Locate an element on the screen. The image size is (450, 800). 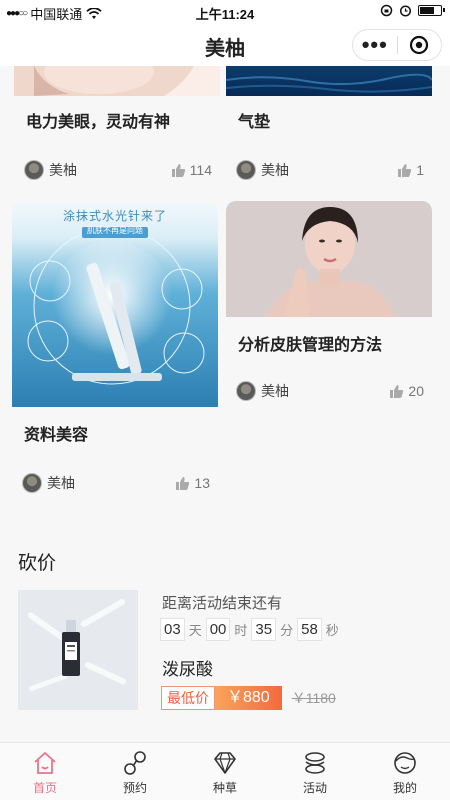
more-button: ••• is located at coordinates (375, 45).